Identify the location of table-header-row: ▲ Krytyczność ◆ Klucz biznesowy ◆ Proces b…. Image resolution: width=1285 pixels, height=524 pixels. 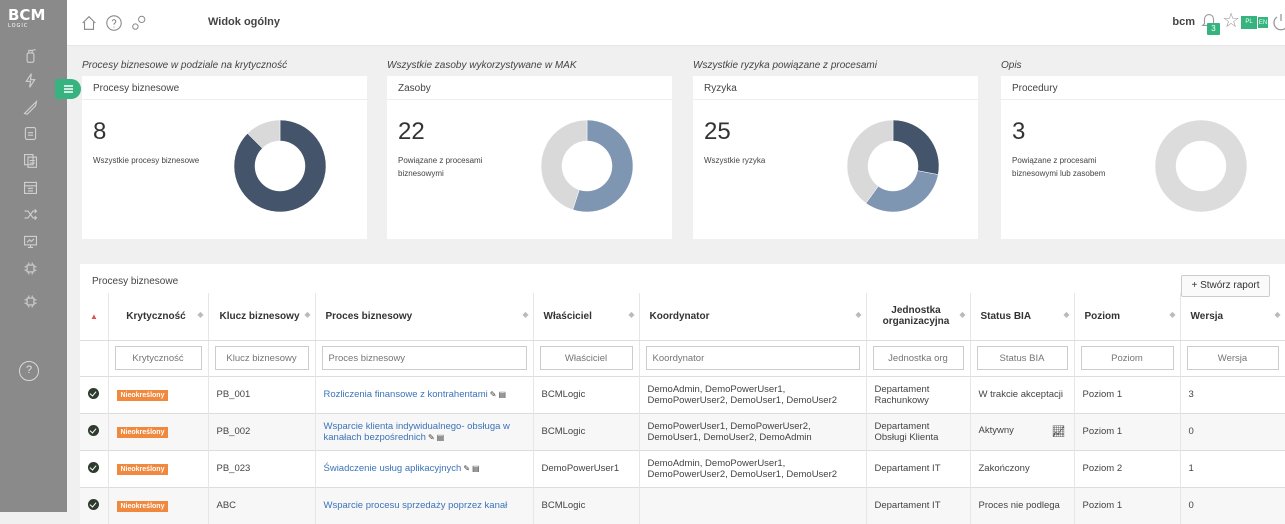
(682, 317).